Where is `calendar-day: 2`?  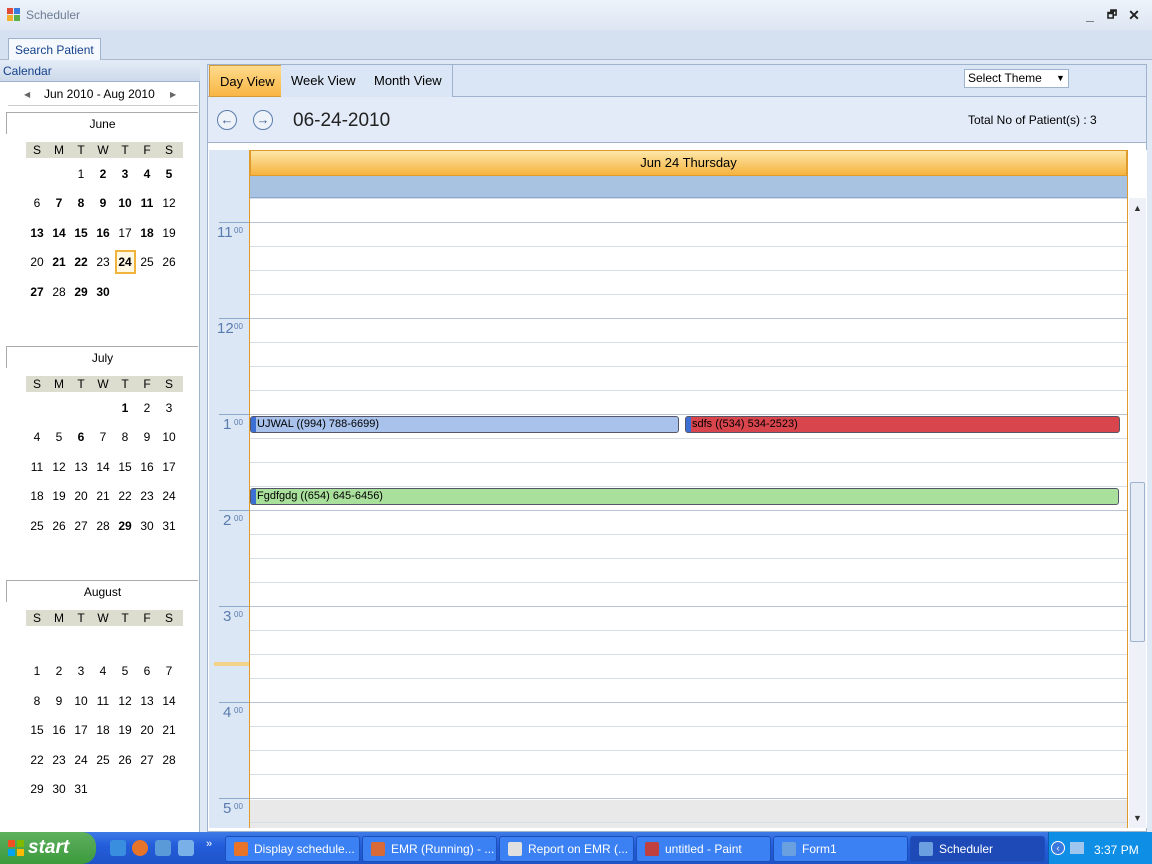 calendar-day: 2 is located at coordinates (147, 408).